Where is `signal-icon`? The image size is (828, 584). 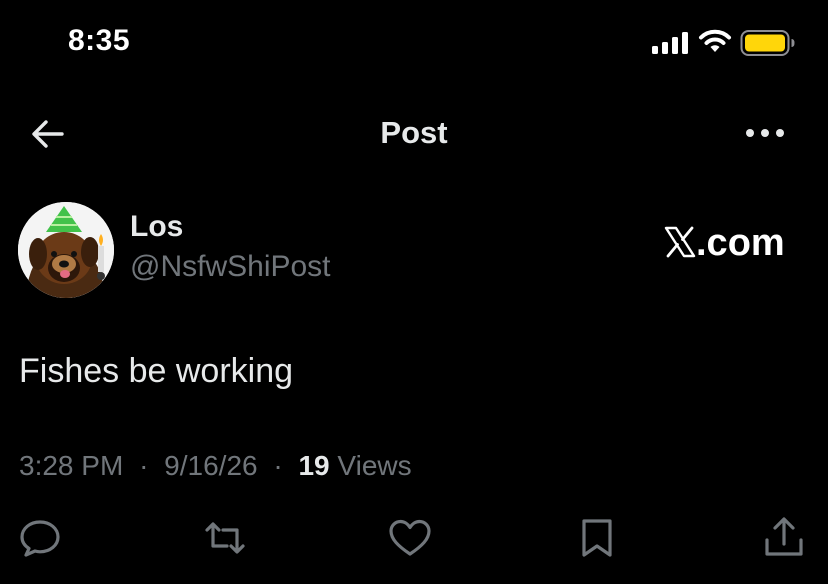
signal-icon is located at coordinates (670, 43).